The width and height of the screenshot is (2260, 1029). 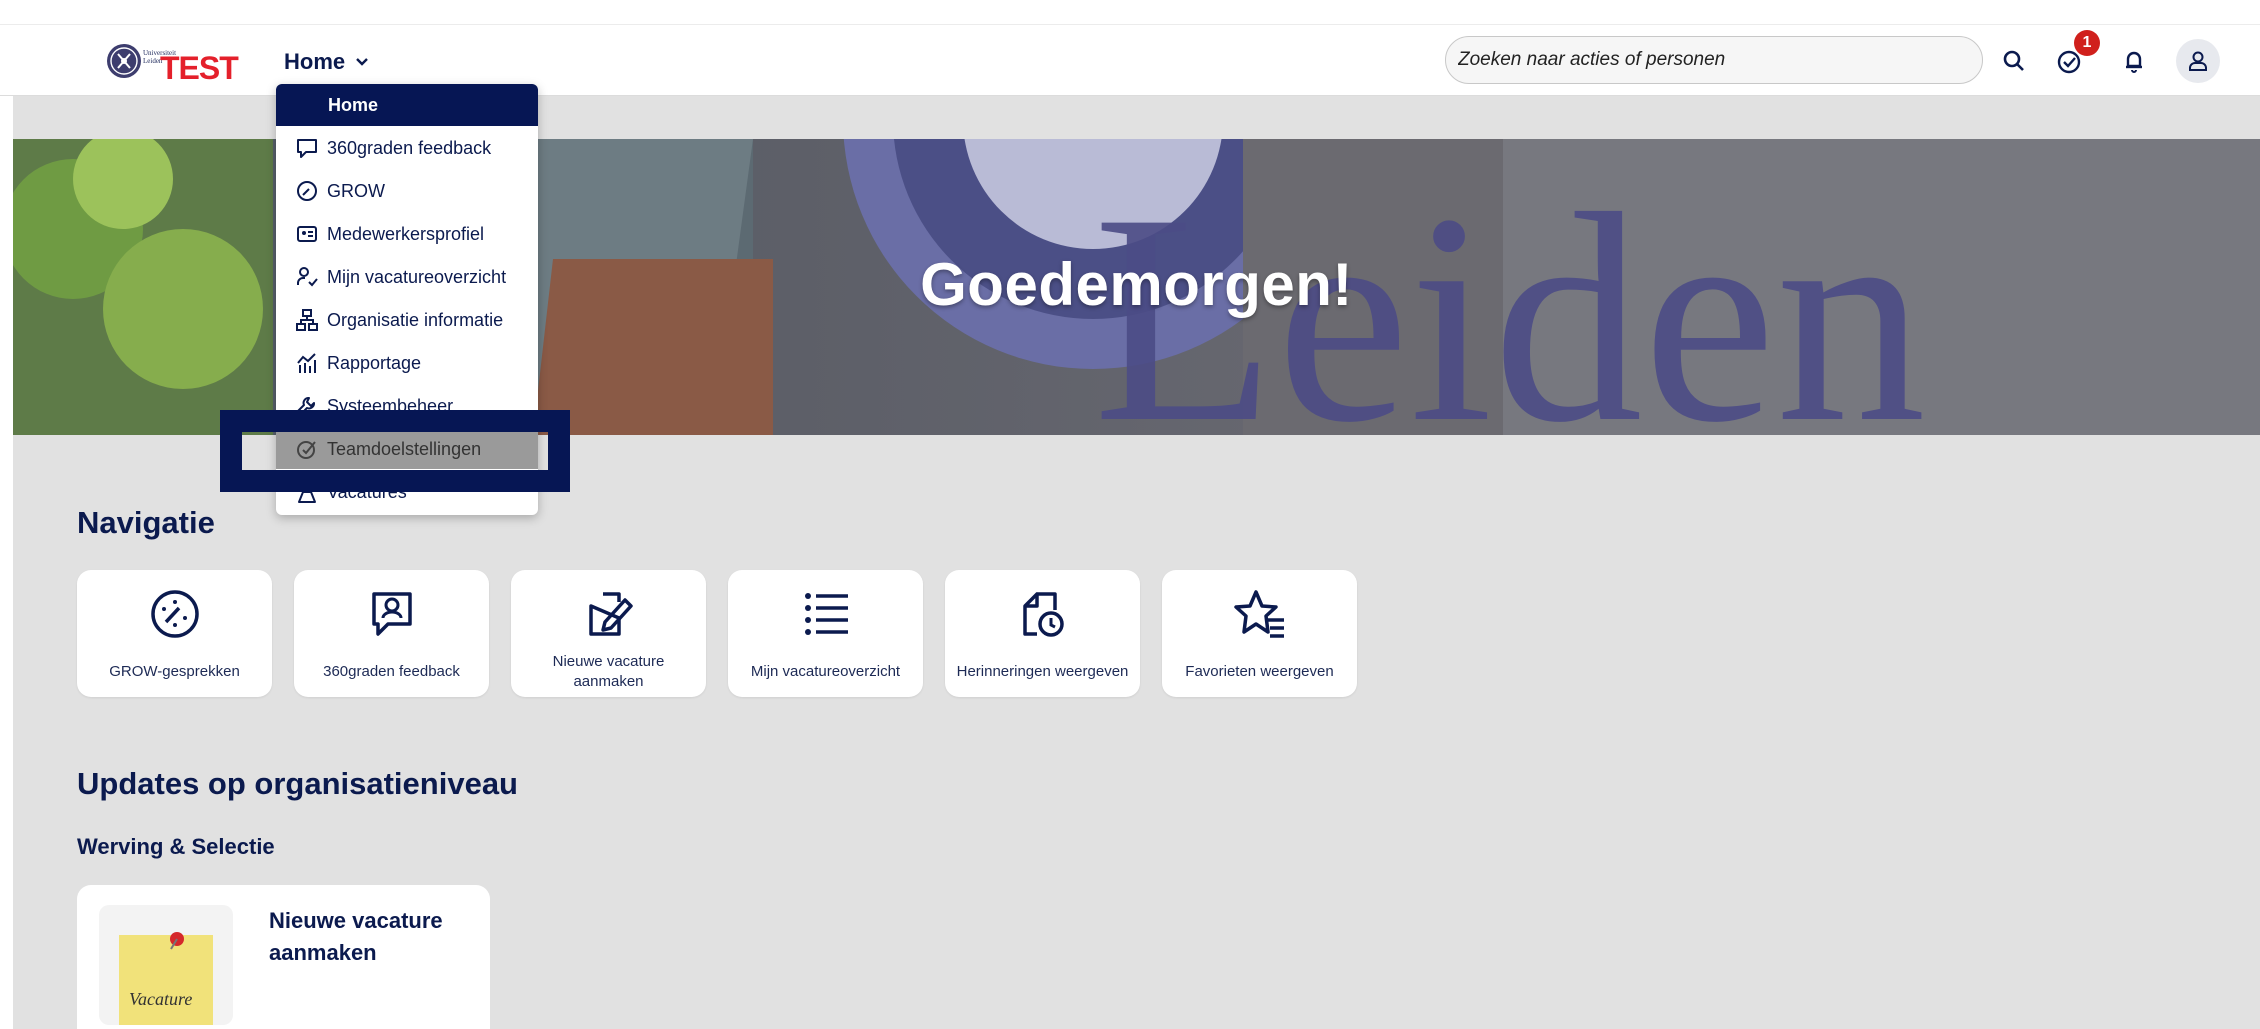 What do you see at coordinates (392, 614) in the screenshot?
I see `feedback-bubble-icon` at bounding box center [392, 614].